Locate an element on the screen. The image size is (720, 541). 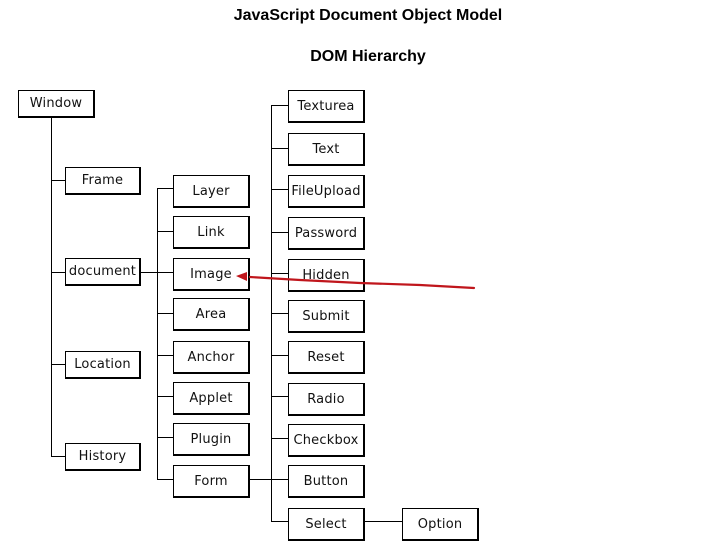
annotation-layer is located at coordinates (356, 281).